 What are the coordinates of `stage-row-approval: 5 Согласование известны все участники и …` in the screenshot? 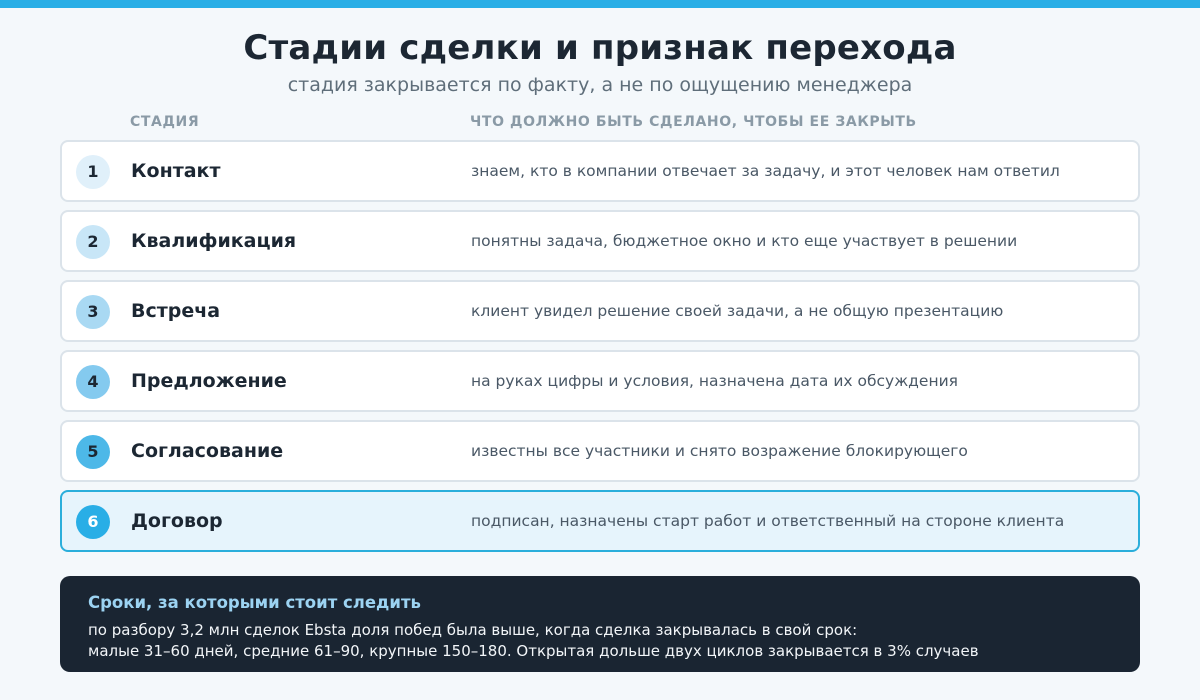 It's located at (600, 451).